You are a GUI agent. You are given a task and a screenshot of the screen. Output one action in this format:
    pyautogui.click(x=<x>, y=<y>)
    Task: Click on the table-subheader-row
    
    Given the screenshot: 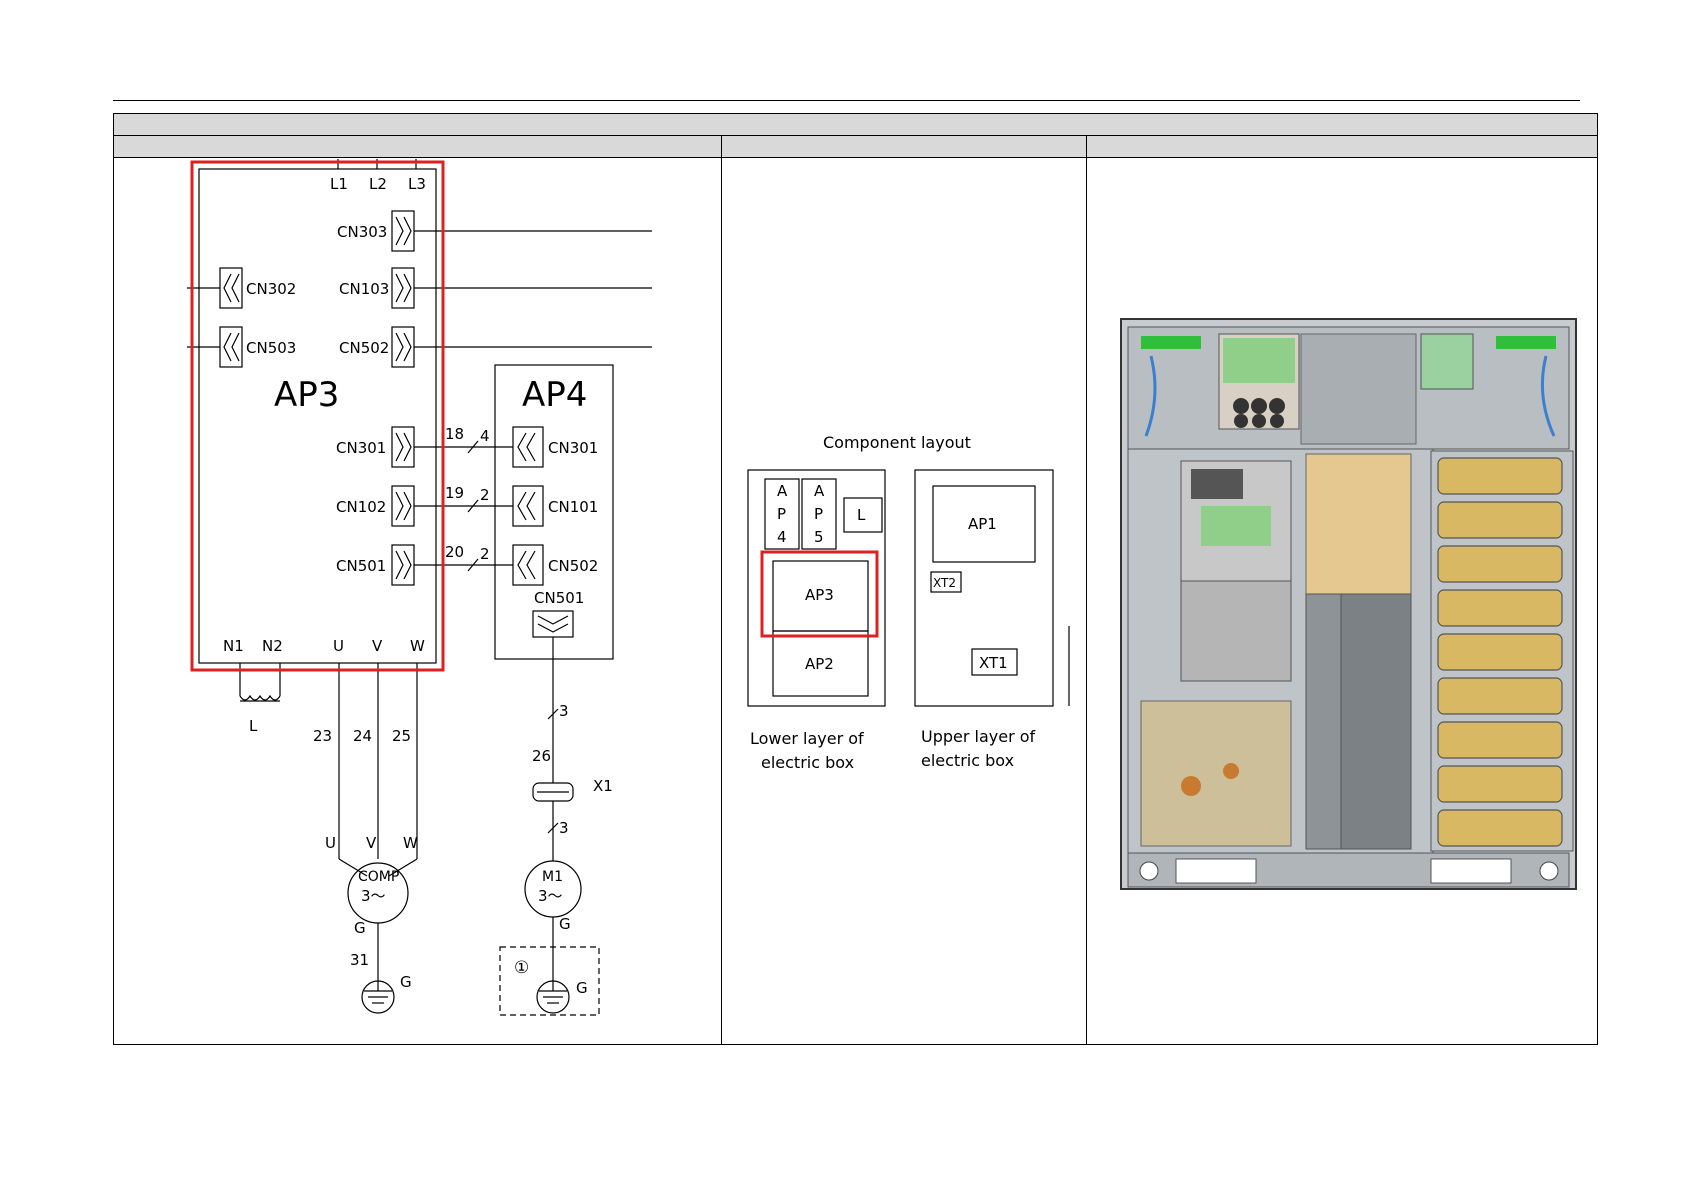 What is the action you would take?
    pyautogui.click(x=855, y=147)
    